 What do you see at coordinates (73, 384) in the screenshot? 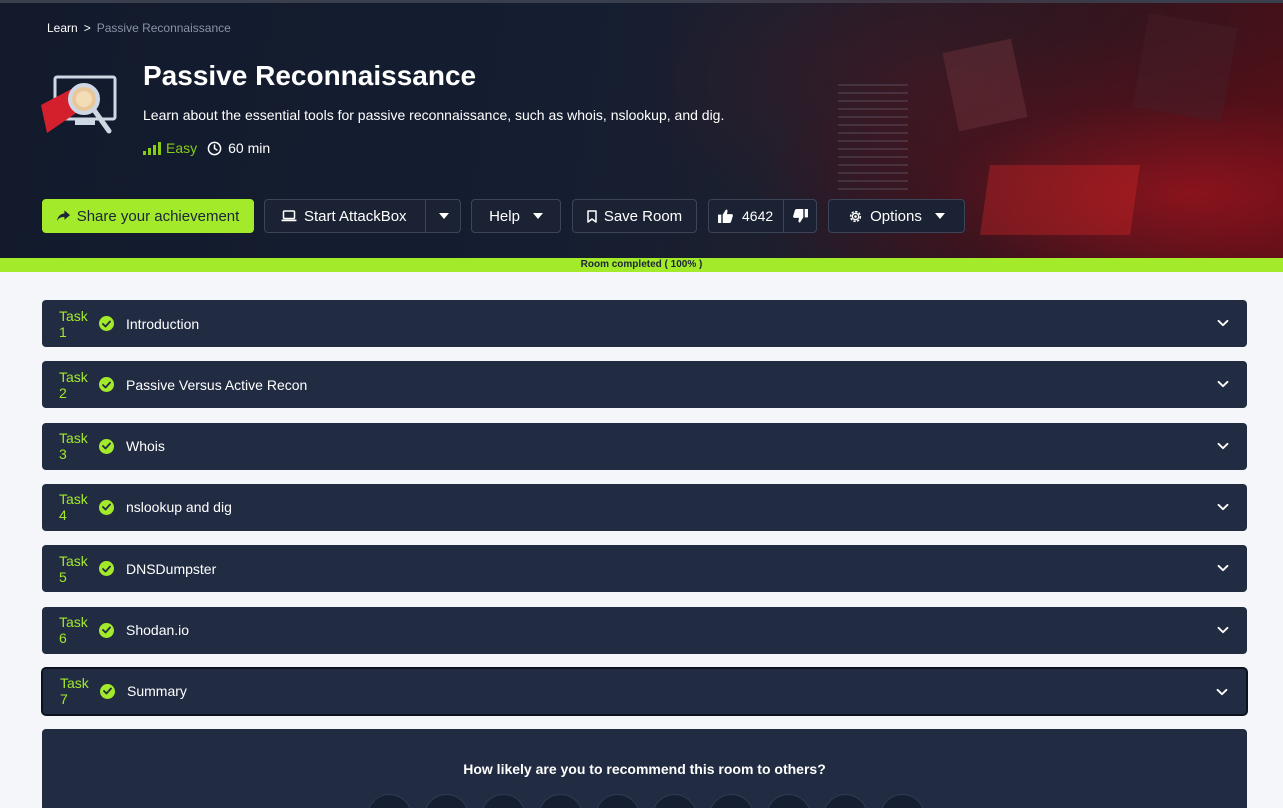
I see `task-number: Task 2` at bounding box center [73, 384].